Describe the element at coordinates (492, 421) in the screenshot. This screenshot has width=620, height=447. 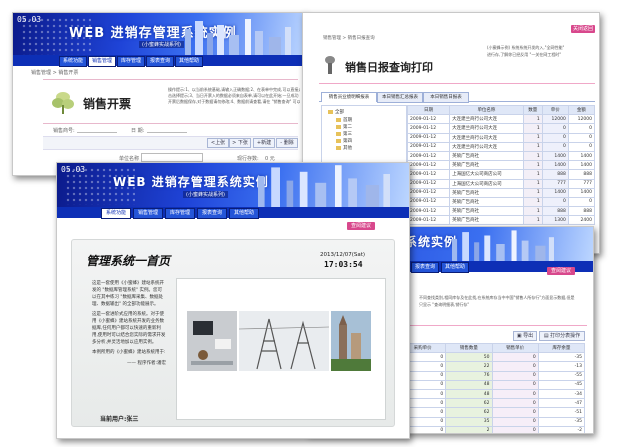
I see `table-row: 0 35 0 -35` at that location.